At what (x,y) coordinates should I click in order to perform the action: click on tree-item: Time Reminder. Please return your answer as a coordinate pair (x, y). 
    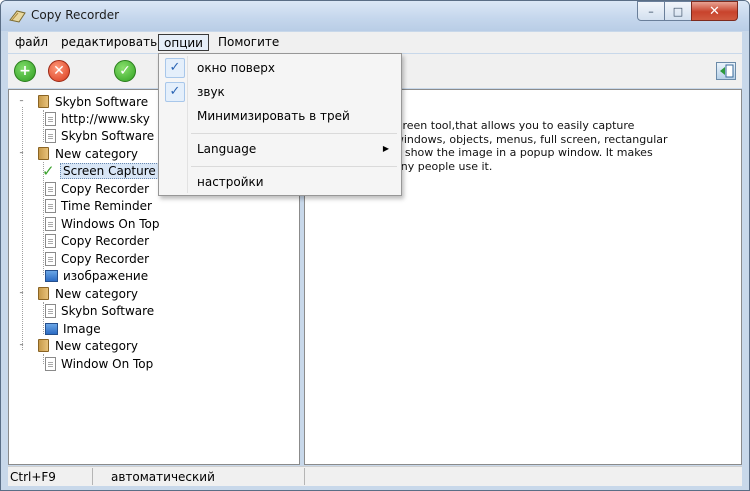
    Looking at the image, I should click on (98, 205).